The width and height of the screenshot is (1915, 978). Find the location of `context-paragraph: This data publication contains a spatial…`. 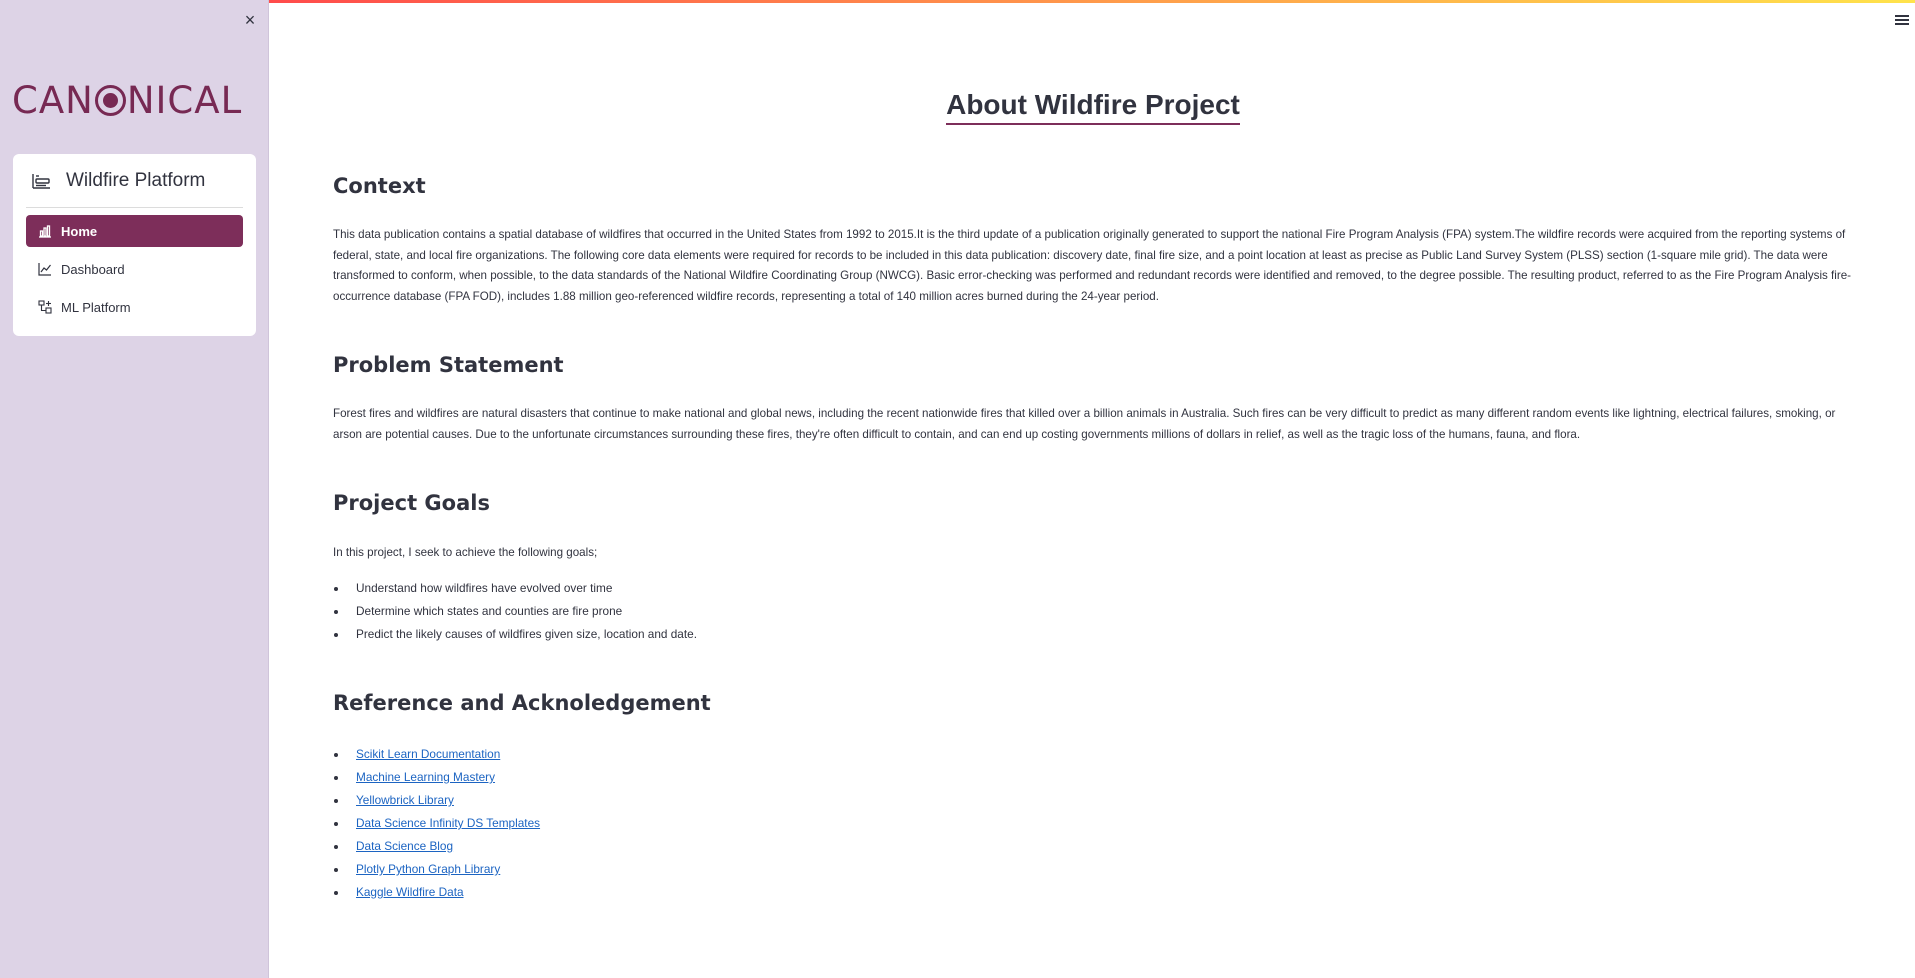

context-paragraph: This data publication contains a spatial… is located at coordinates (1092, 265).